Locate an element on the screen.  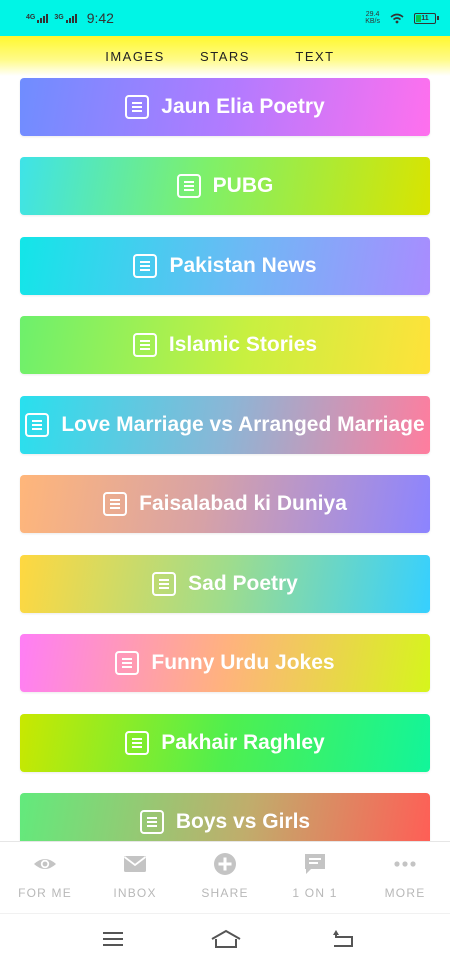
eye-icon is located at coordinates (45, 864).